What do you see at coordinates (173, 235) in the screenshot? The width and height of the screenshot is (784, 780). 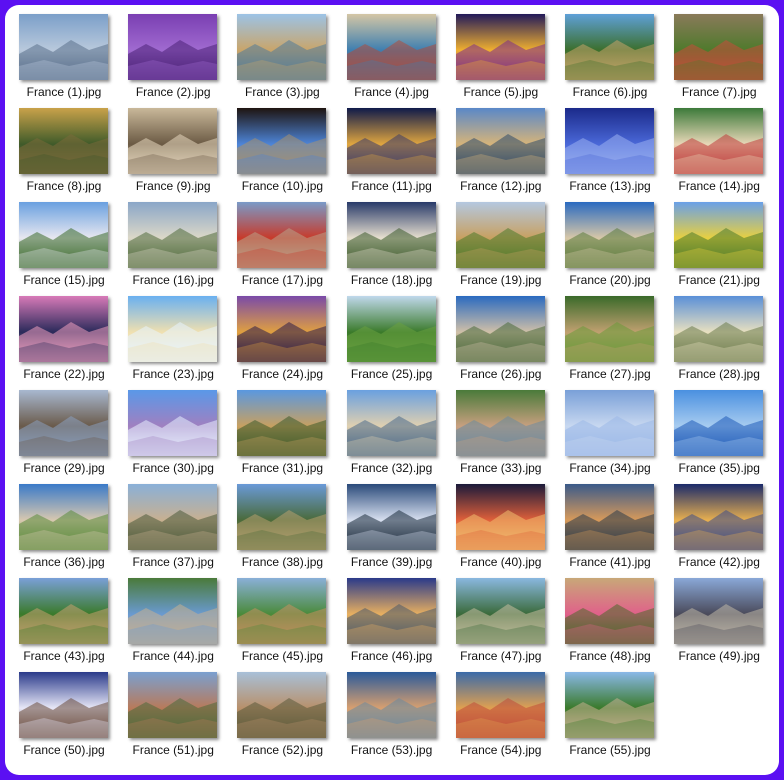 I see `chateau-garden-balustrade-thumbnail` at bounding box center [173, 235].